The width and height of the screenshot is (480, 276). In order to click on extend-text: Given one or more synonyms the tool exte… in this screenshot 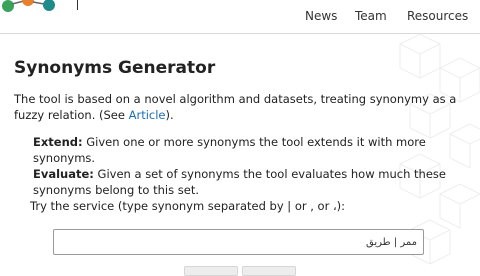, I will do `click(229, 150)`.